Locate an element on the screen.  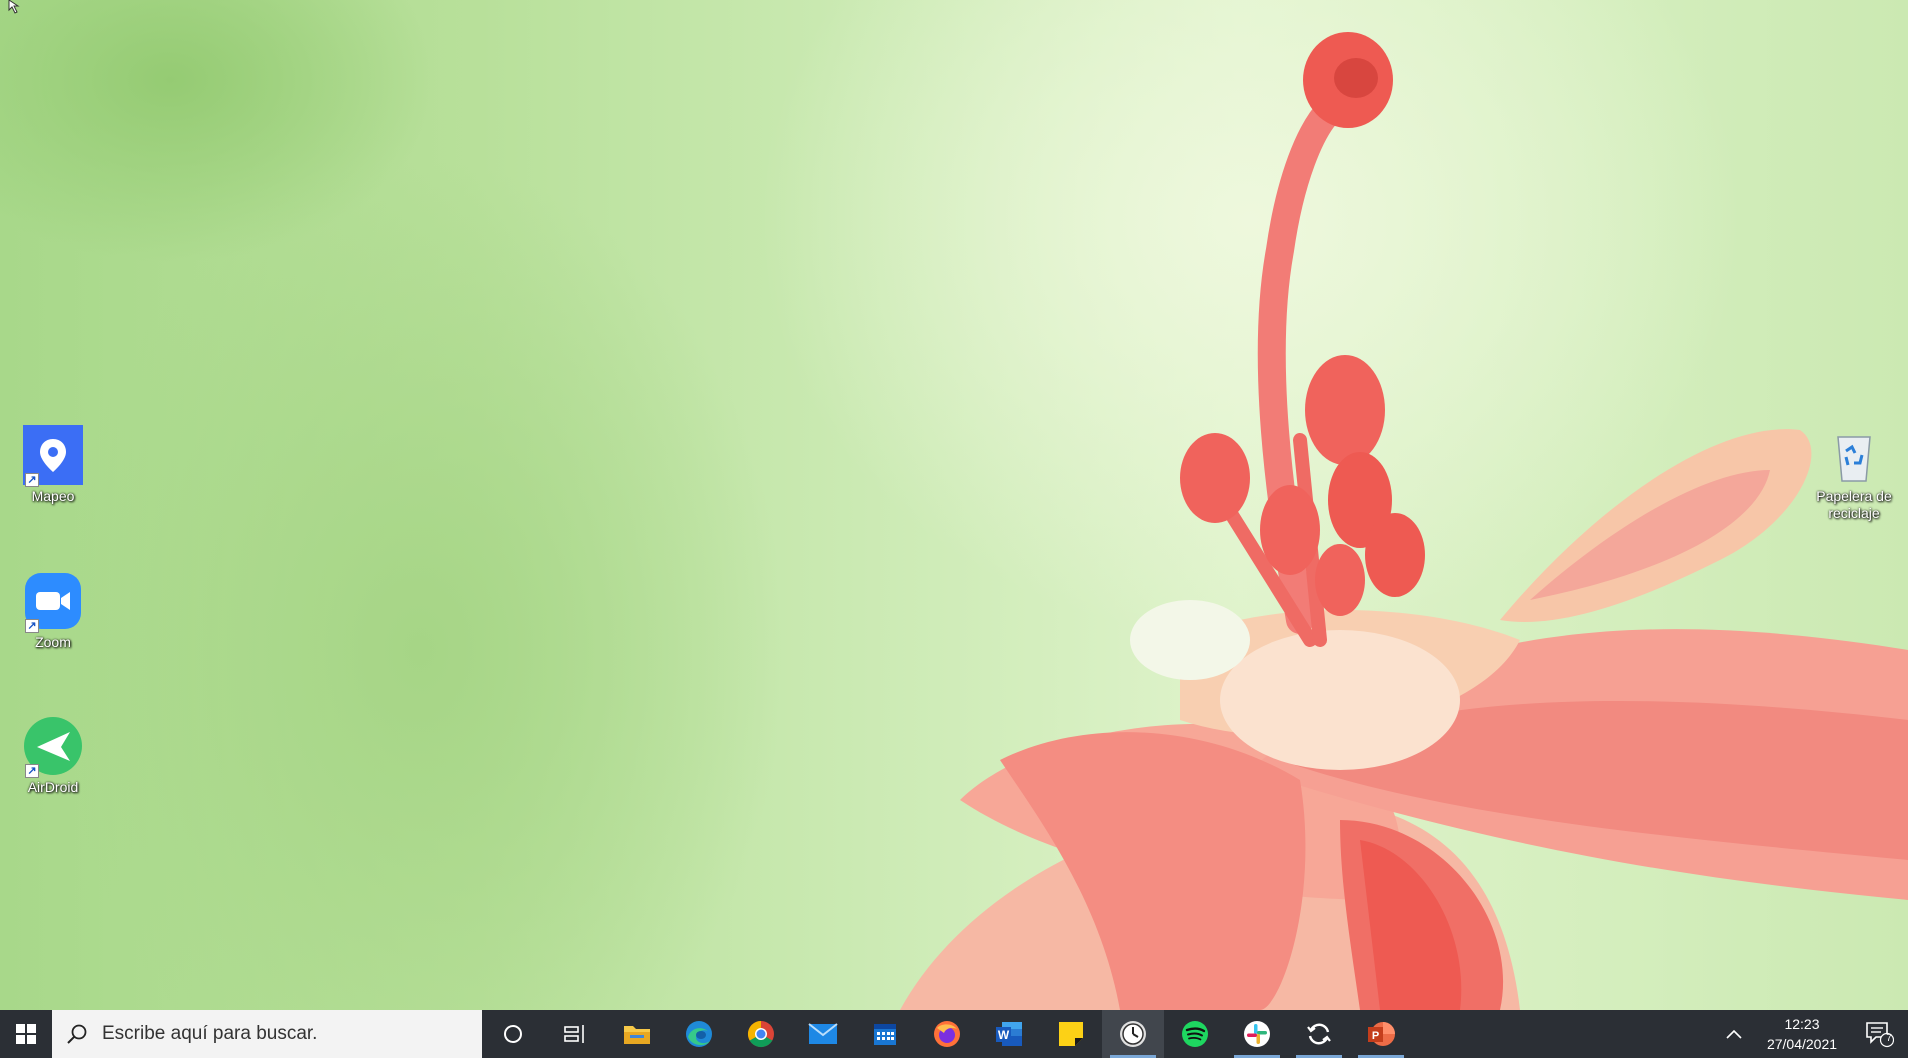
taskbar-mail-button is located at coordinates (823, 1034).